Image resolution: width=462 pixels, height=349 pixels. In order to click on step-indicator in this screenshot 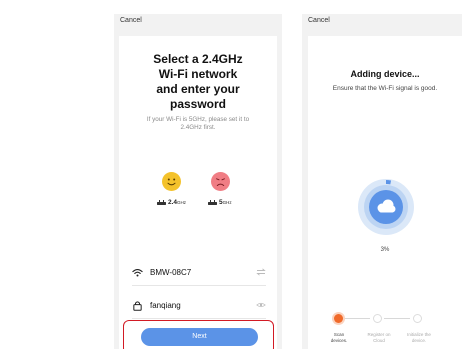, I will do `click(379, 319)`.